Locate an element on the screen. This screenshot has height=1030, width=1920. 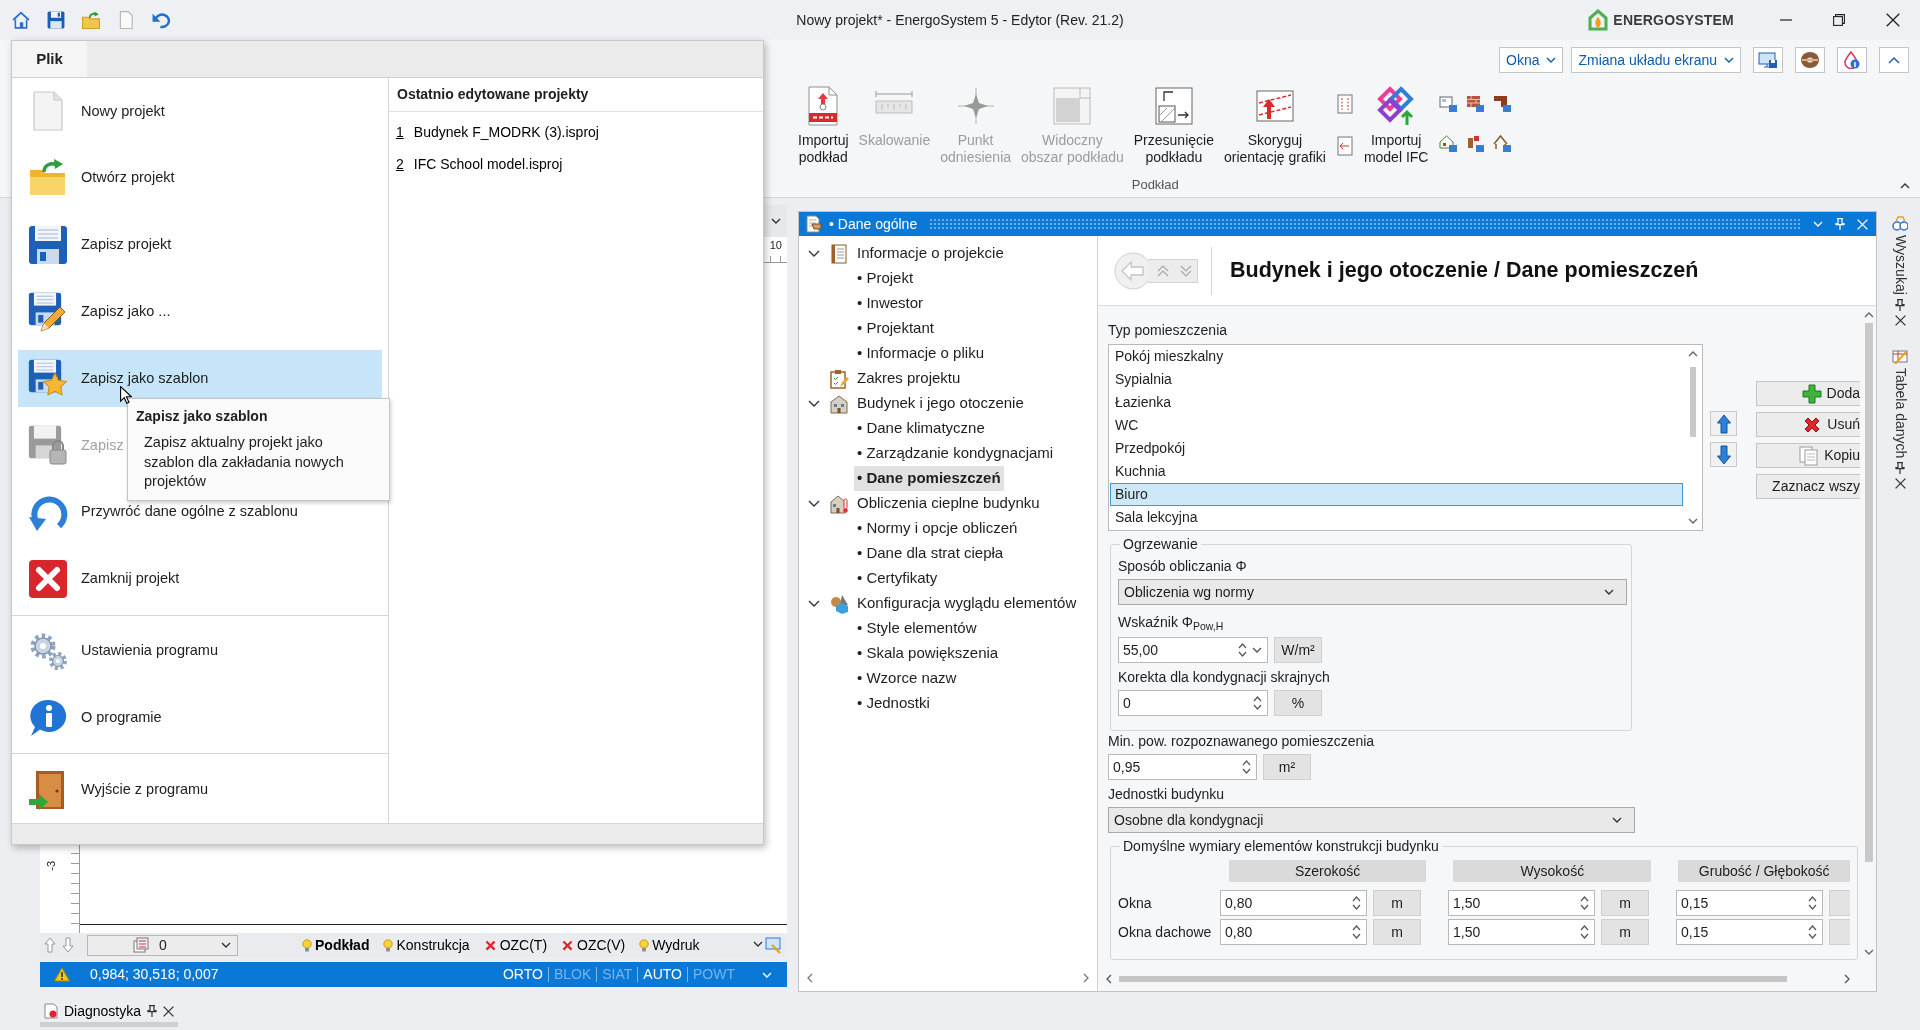
coordinates-text: 0,984; 30,518; 0,007 is located at coordinates (154, 974).